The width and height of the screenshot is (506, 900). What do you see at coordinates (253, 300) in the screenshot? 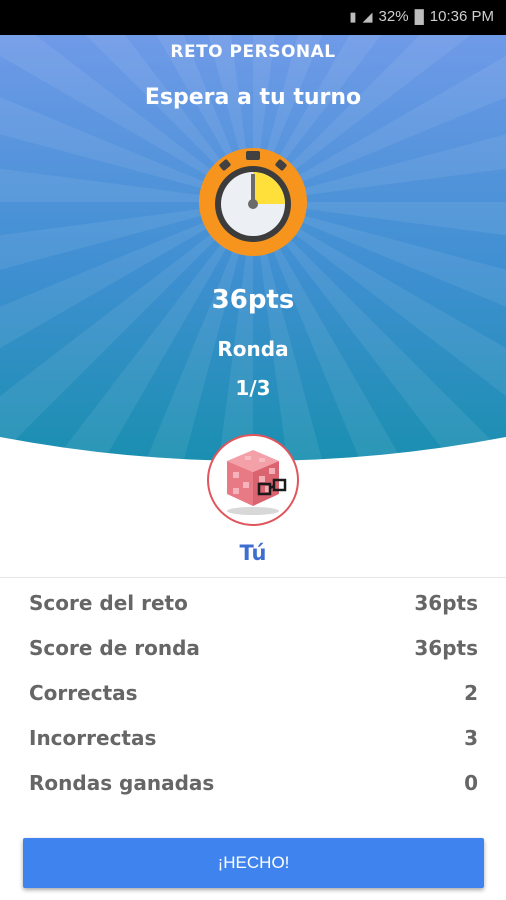
I see `total-points: 36pts` at bounding box center [253, 300].